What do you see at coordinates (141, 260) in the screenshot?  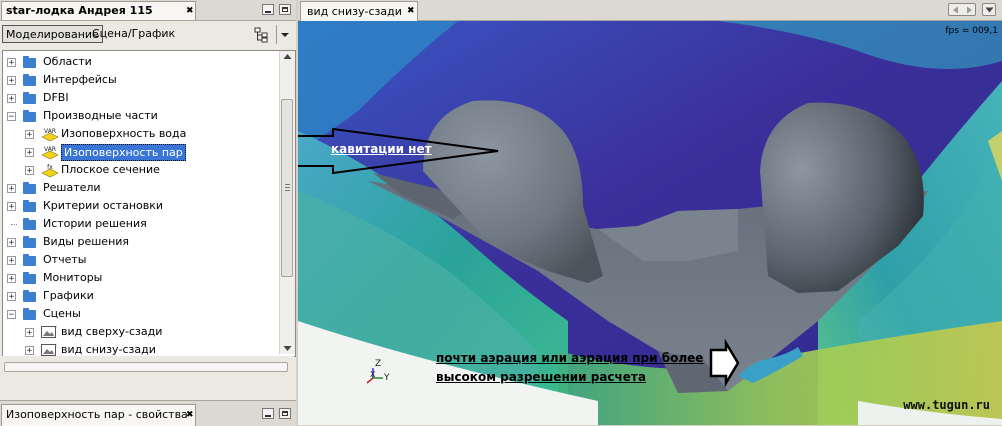 I see `tree-item: + Отчеты` at bounding box center [141, 260].